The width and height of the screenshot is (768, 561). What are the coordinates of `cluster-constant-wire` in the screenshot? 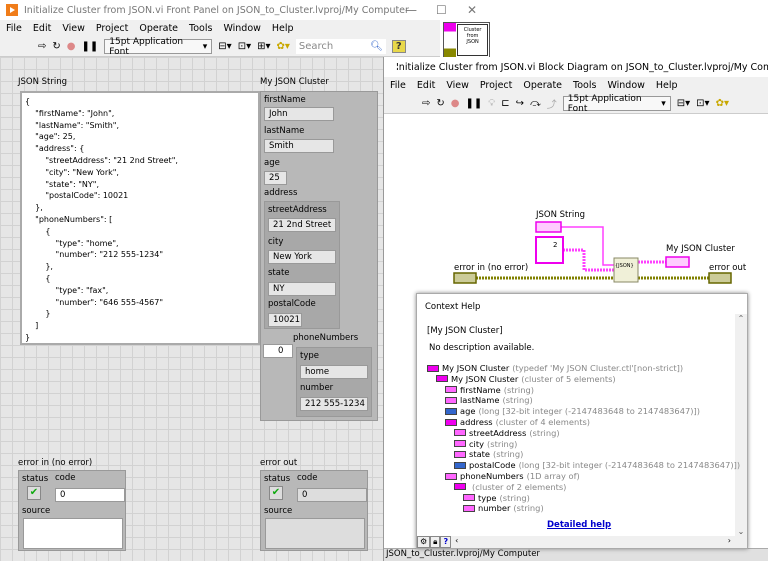 It's located at (588, 260).